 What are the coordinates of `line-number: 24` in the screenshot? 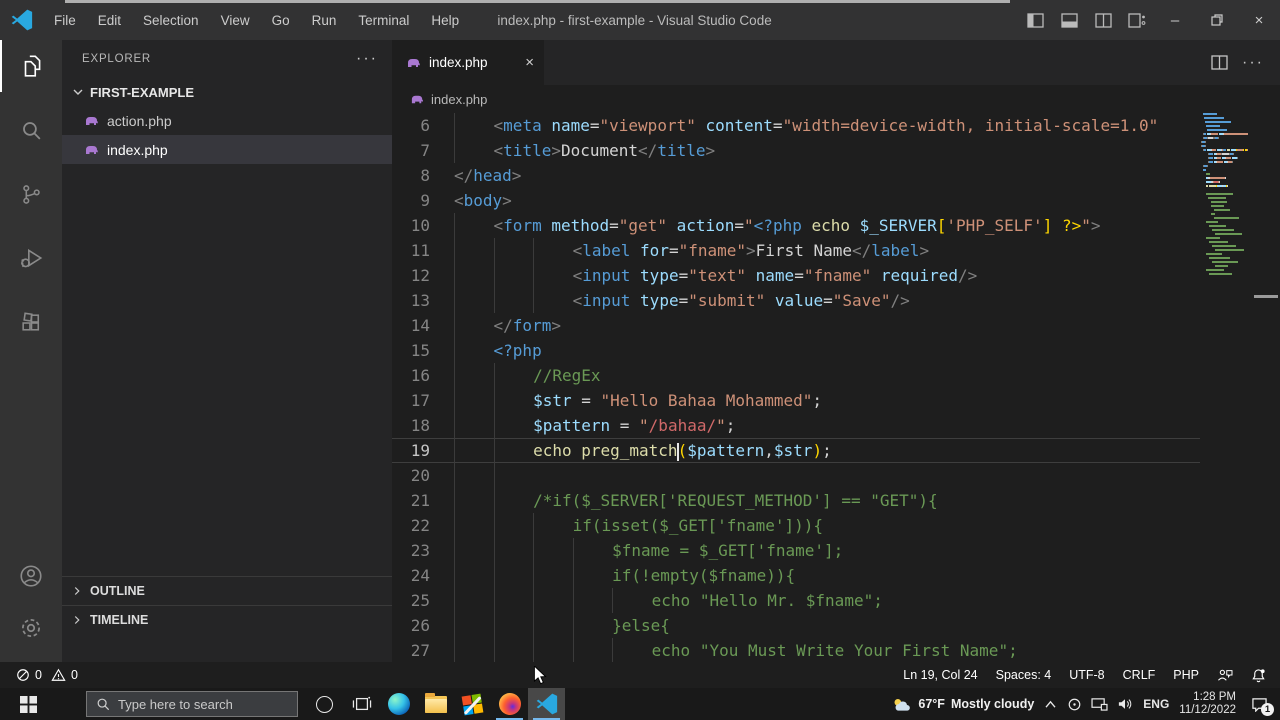 It's located at (420, 575).